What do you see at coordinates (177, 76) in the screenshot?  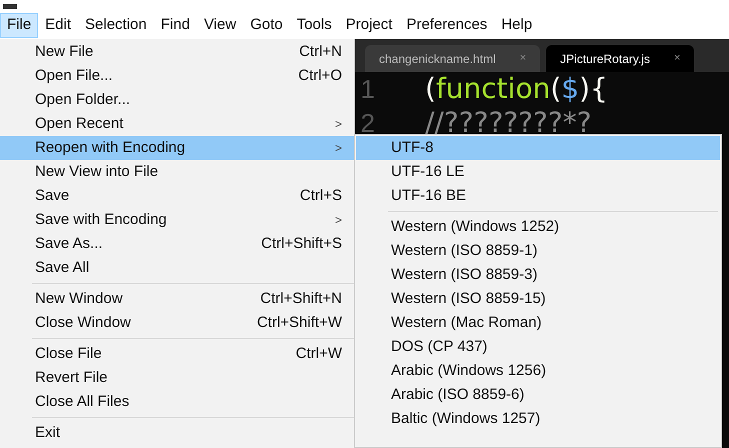 I see `menu-item: Open File... Ctrl+O` at bounding box center [177, 76].